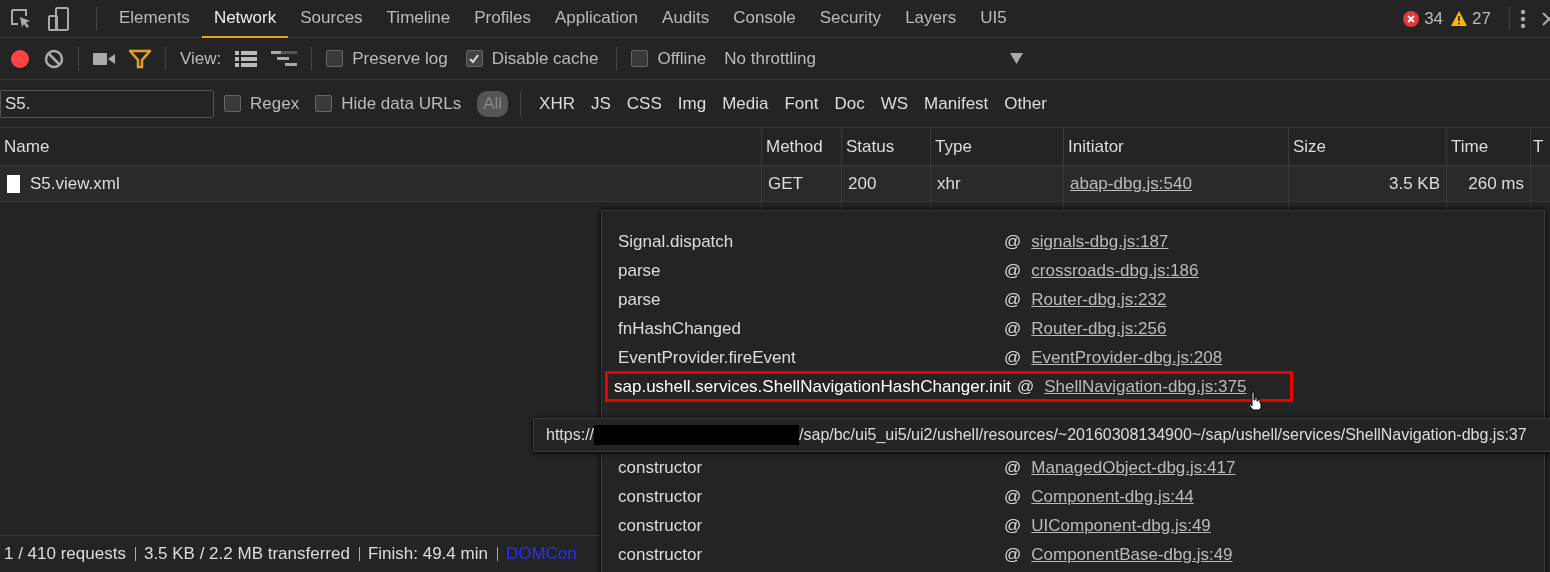  I want to click on table-cell: 260 ms, so click(1496, 183).